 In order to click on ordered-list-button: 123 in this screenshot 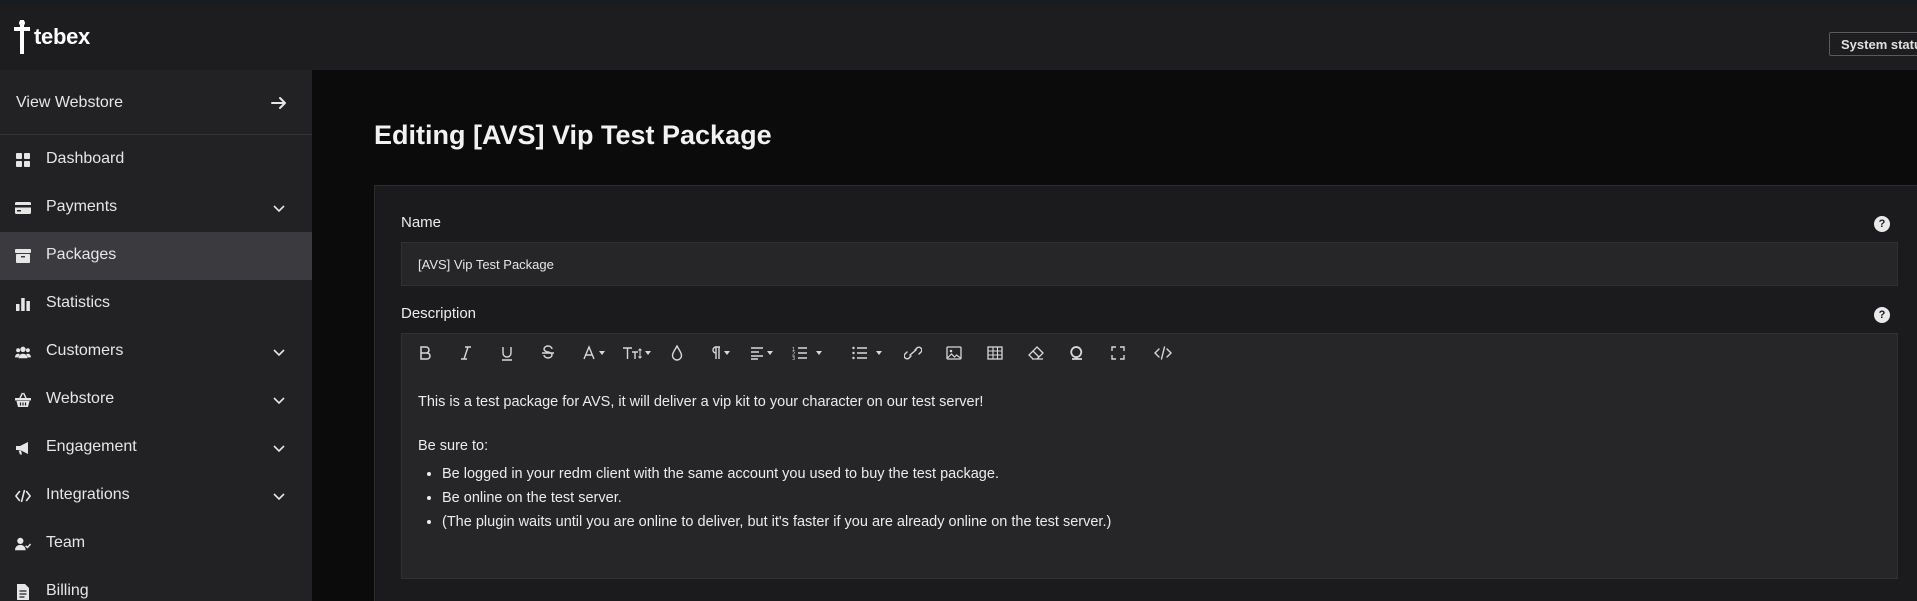, I will do `click(807, 353)`.